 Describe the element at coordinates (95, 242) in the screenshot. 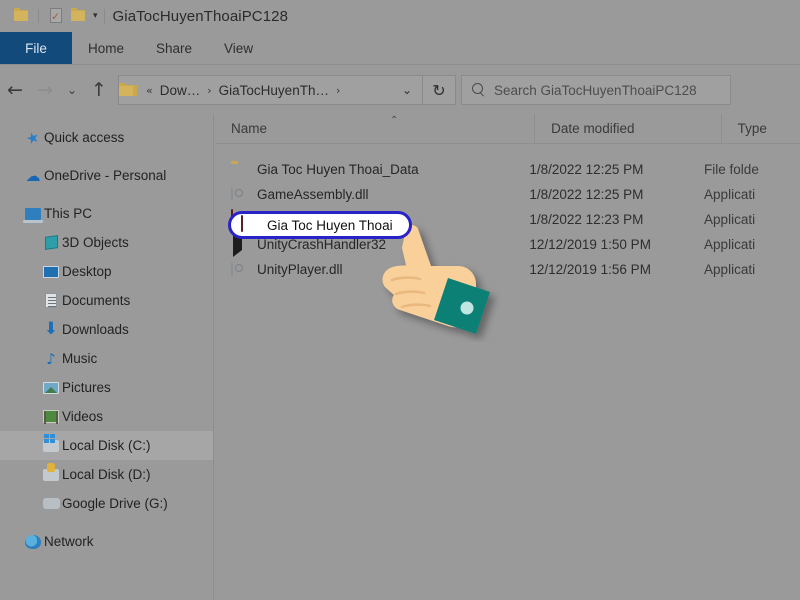

I see `sidebar-item-label: 3D Objects` at that location.